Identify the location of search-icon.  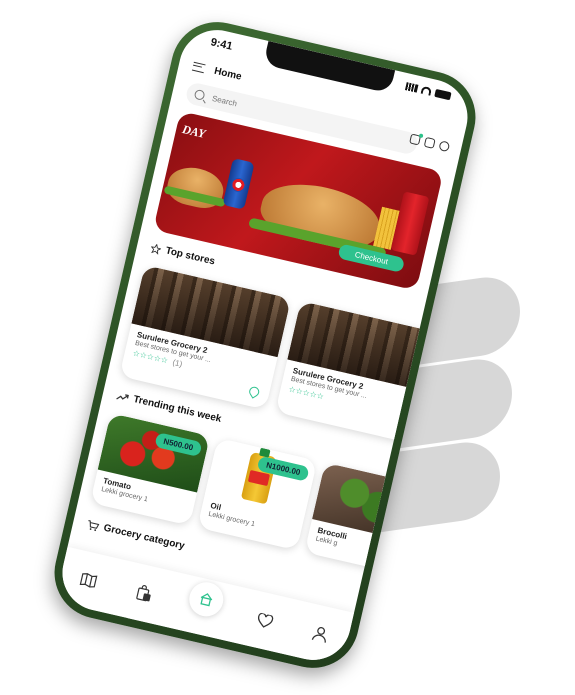
(199, 94).